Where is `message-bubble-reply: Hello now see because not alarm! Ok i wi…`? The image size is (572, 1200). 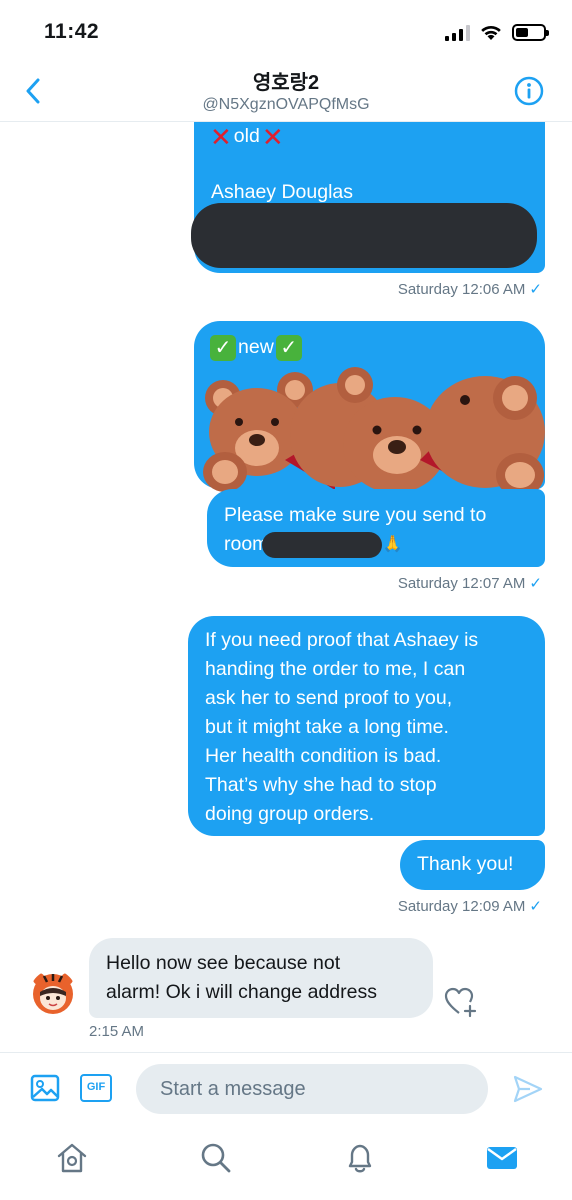
message-bubble-reply: Hello now see because not alarm! Ok i wi… is located at coordinates (261, 978).